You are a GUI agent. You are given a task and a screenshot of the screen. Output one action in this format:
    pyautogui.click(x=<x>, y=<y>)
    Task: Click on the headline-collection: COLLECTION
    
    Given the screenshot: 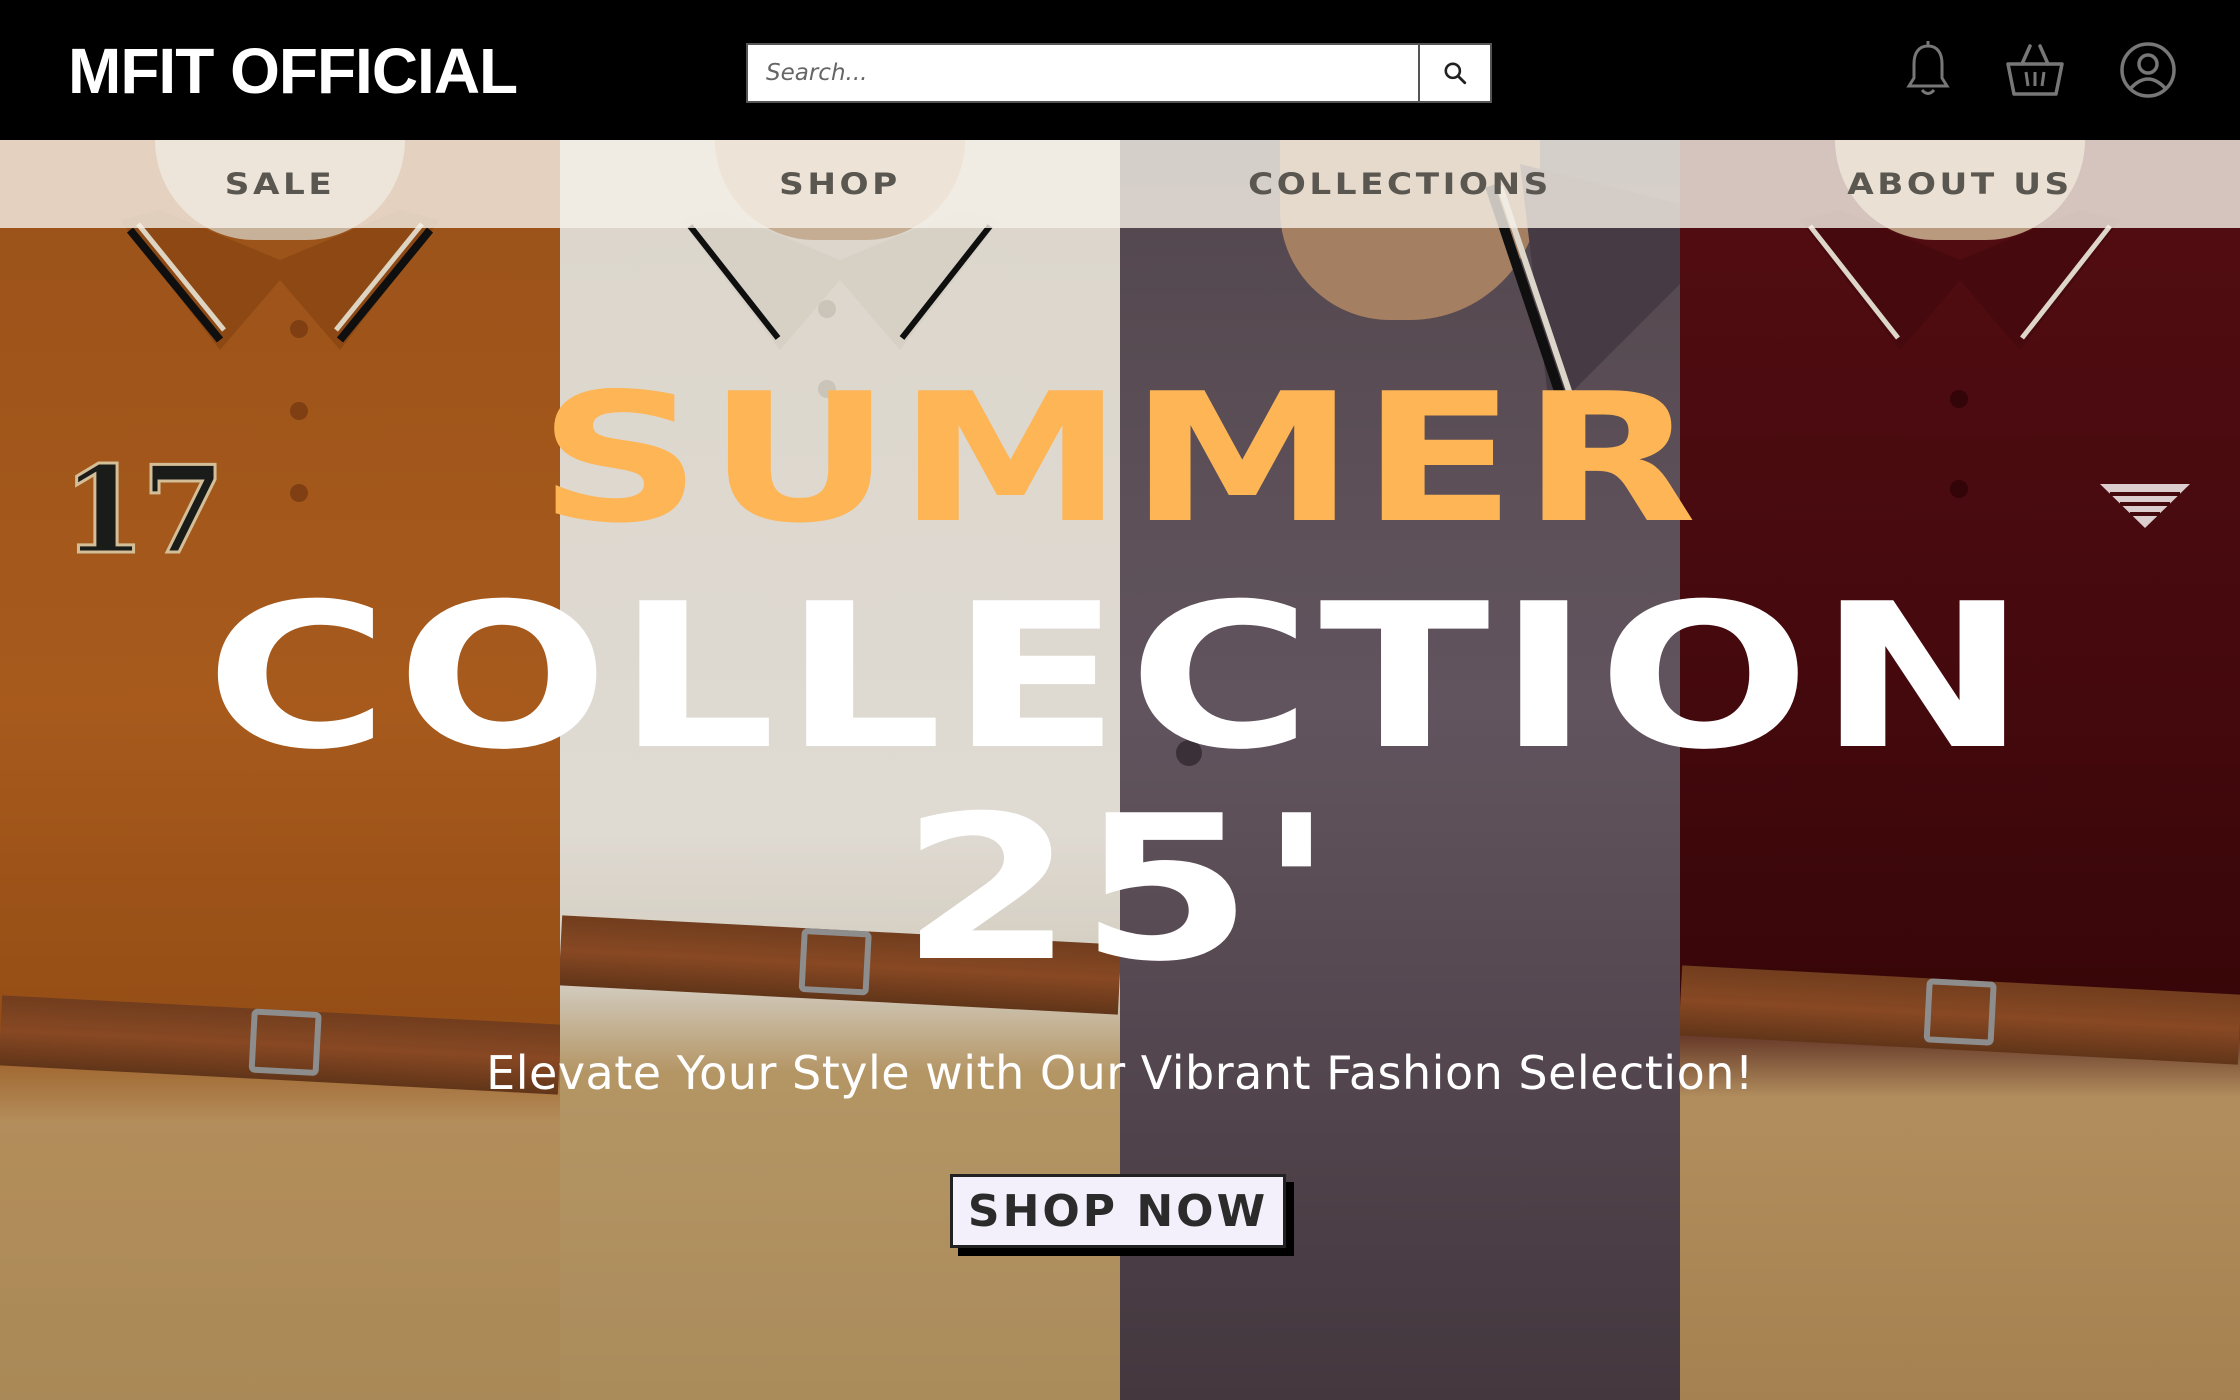 What is the action you would take?
    pyautogui.click(x=1120, y=677)
    